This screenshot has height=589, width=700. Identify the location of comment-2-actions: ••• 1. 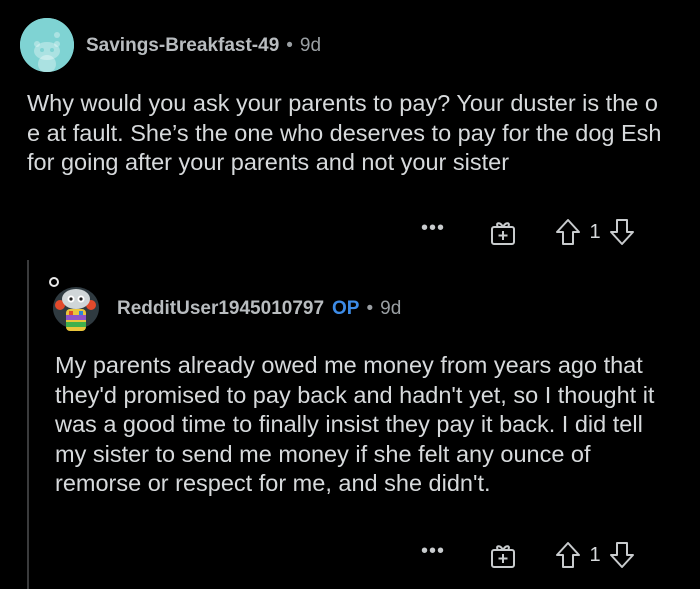
(527, 555).